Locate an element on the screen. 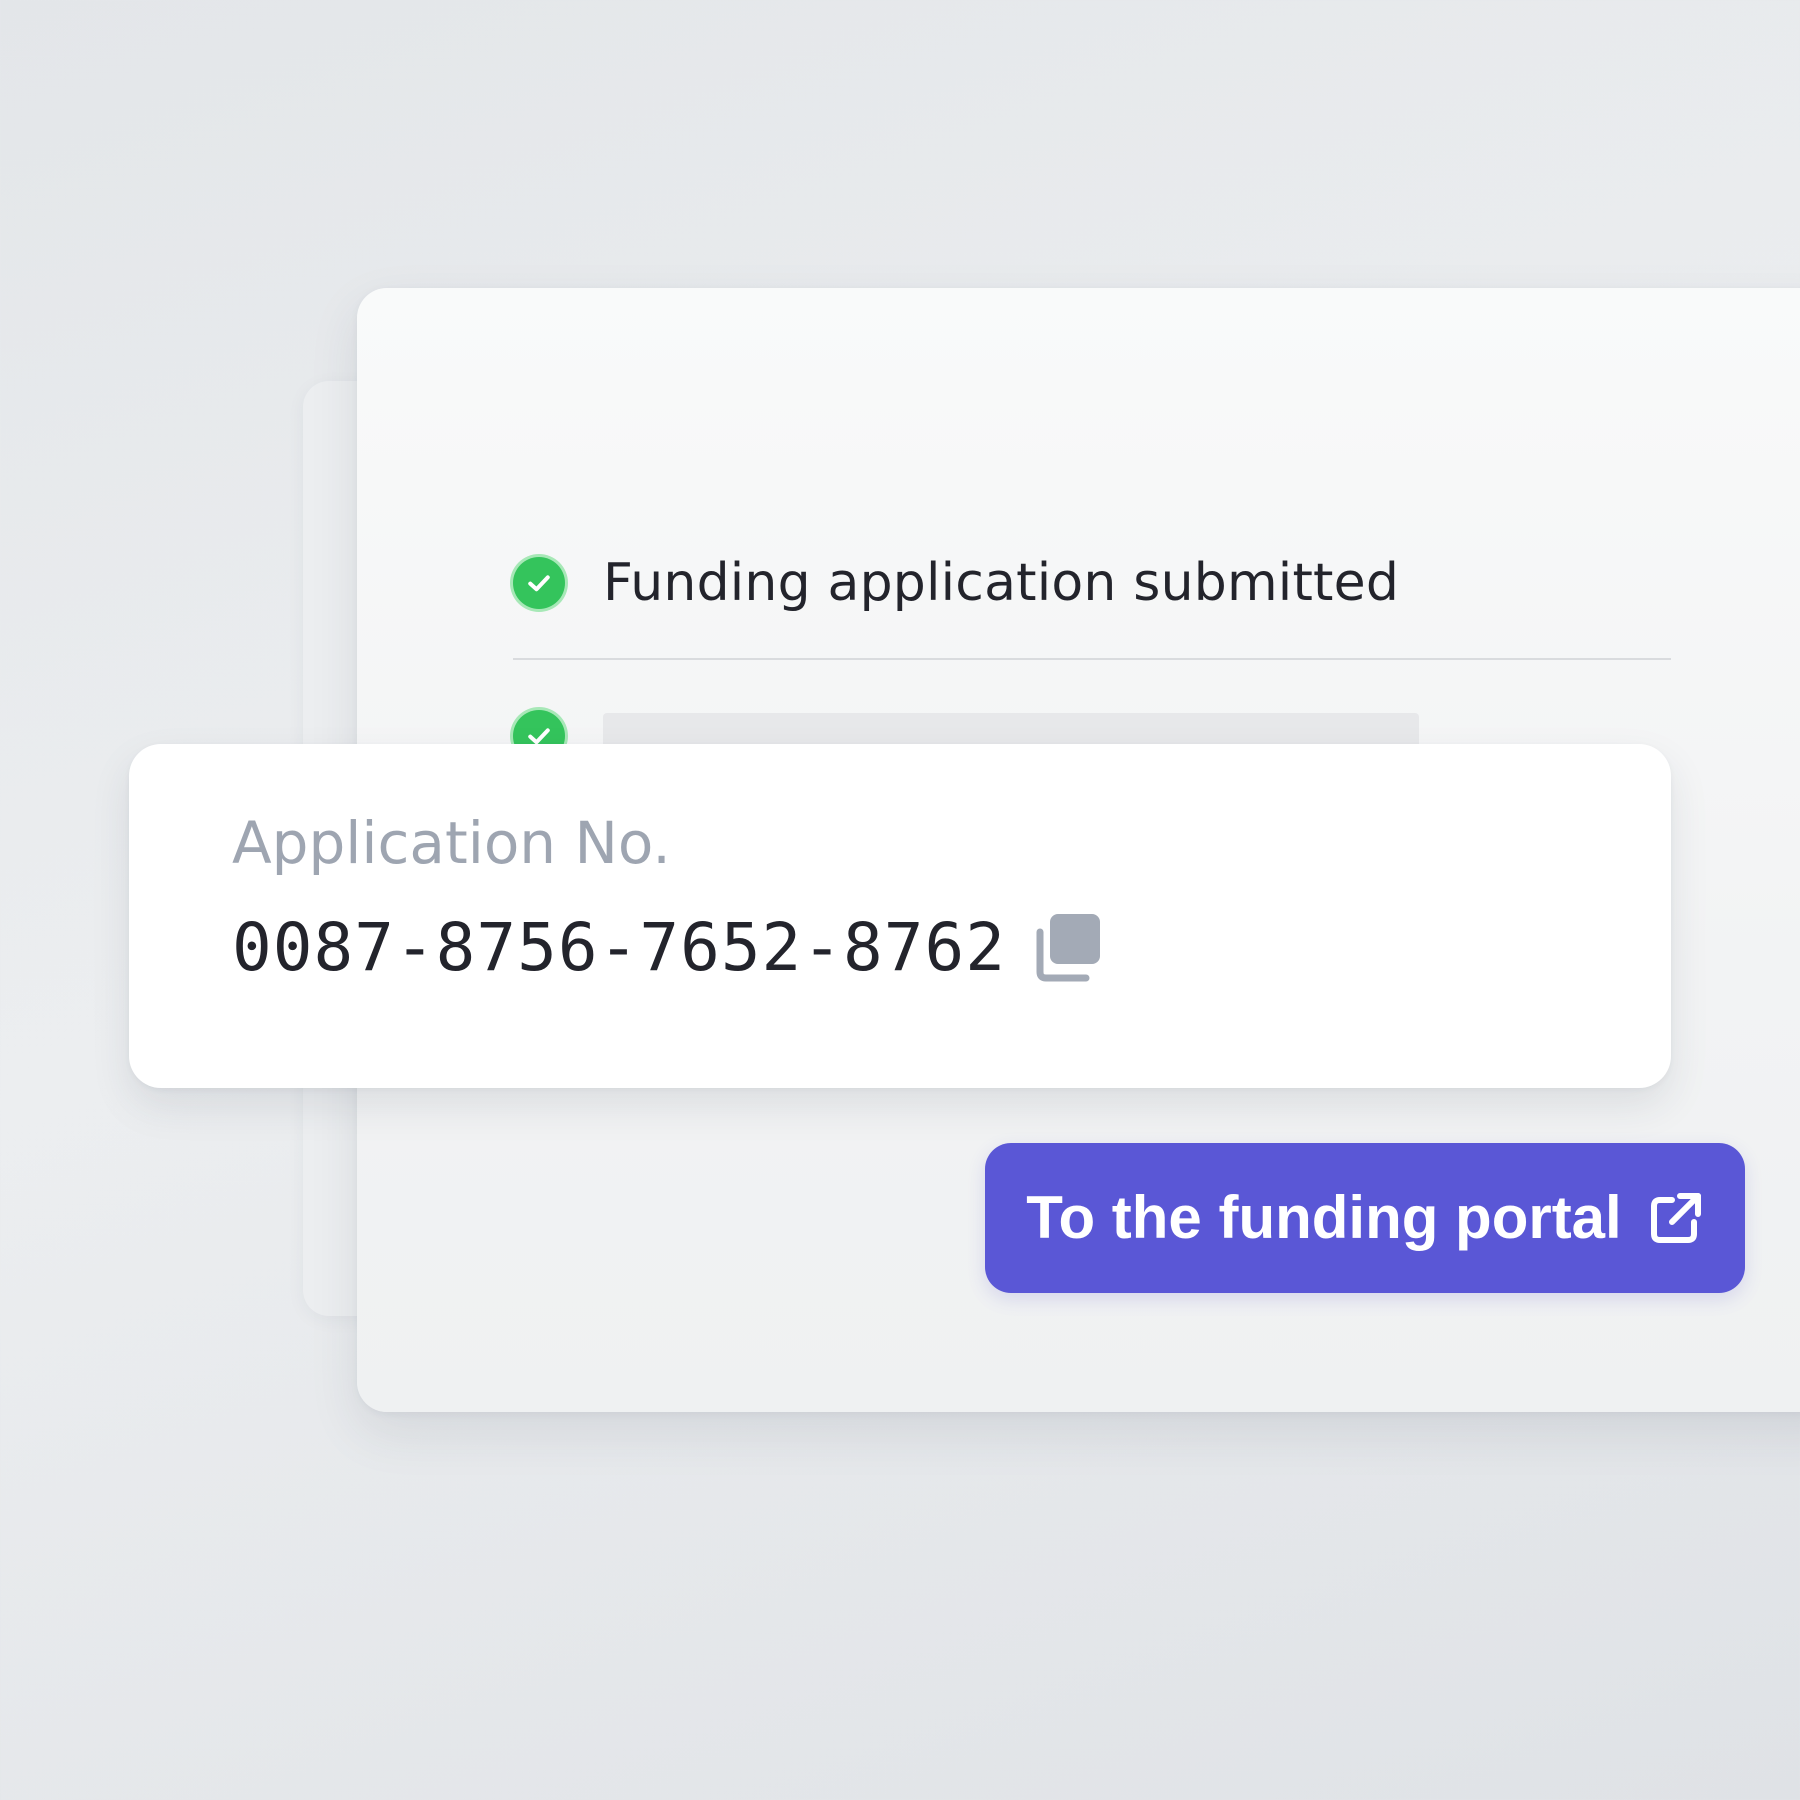  application-number-label: Application No. is located at coordinates (451, 843).